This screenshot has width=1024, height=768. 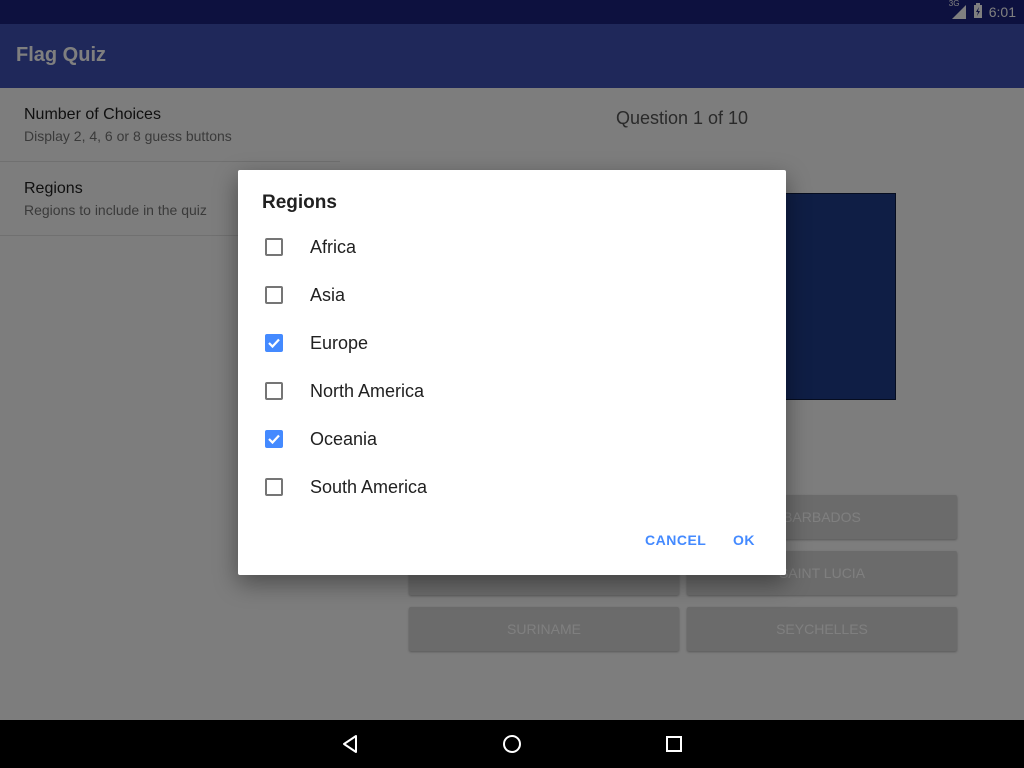 What do you see at coordinates (512, 247) in the screenshot?
I see `region-option-africa: Africa` at bounding box center [512, 247].